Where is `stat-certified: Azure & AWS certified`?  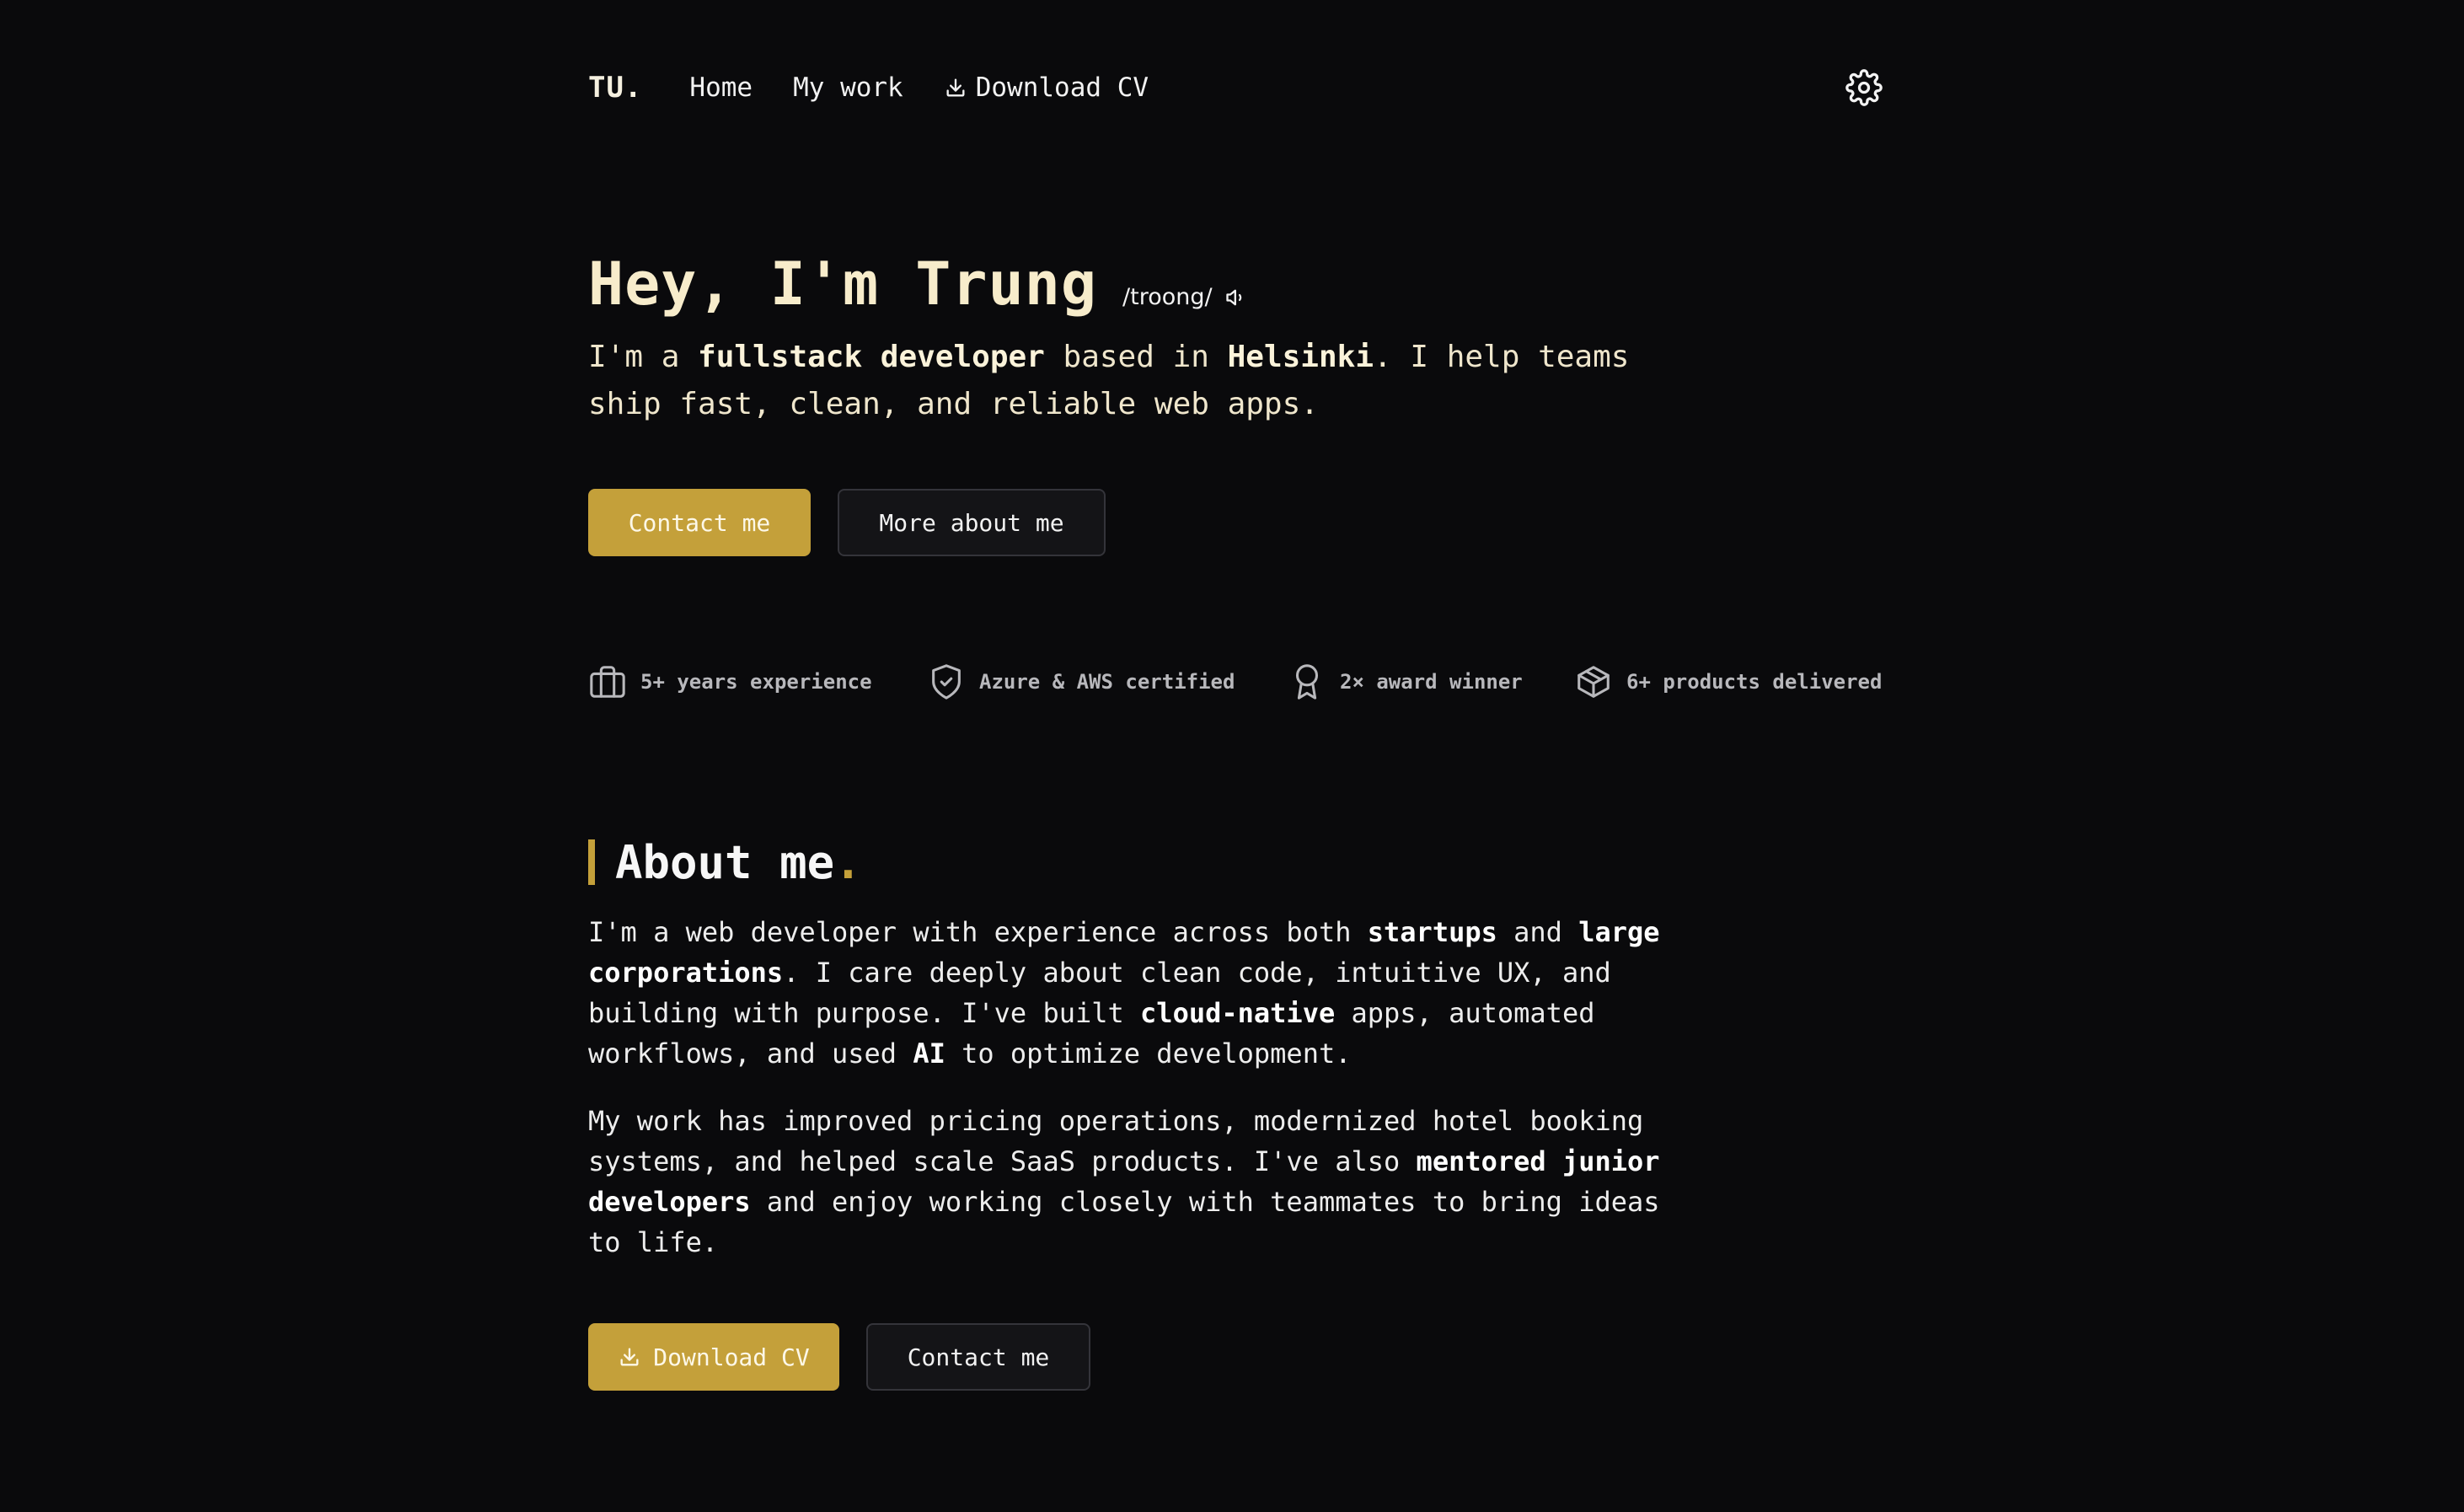
stat-certified: Azure & AWS certified is located at coordinates (1081, 681).